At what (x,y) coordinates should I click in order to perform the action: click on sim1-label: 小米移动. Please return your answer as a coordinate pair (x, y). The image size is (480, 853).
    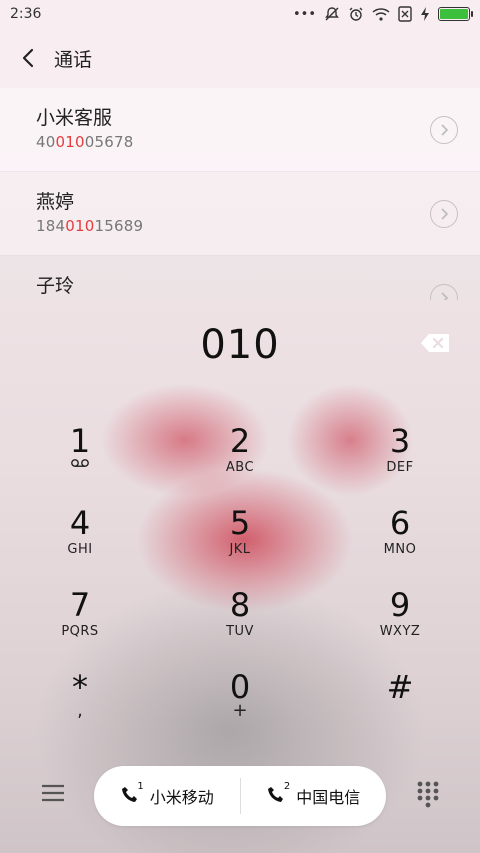
    Looking at the image, I should click on (181, 797).